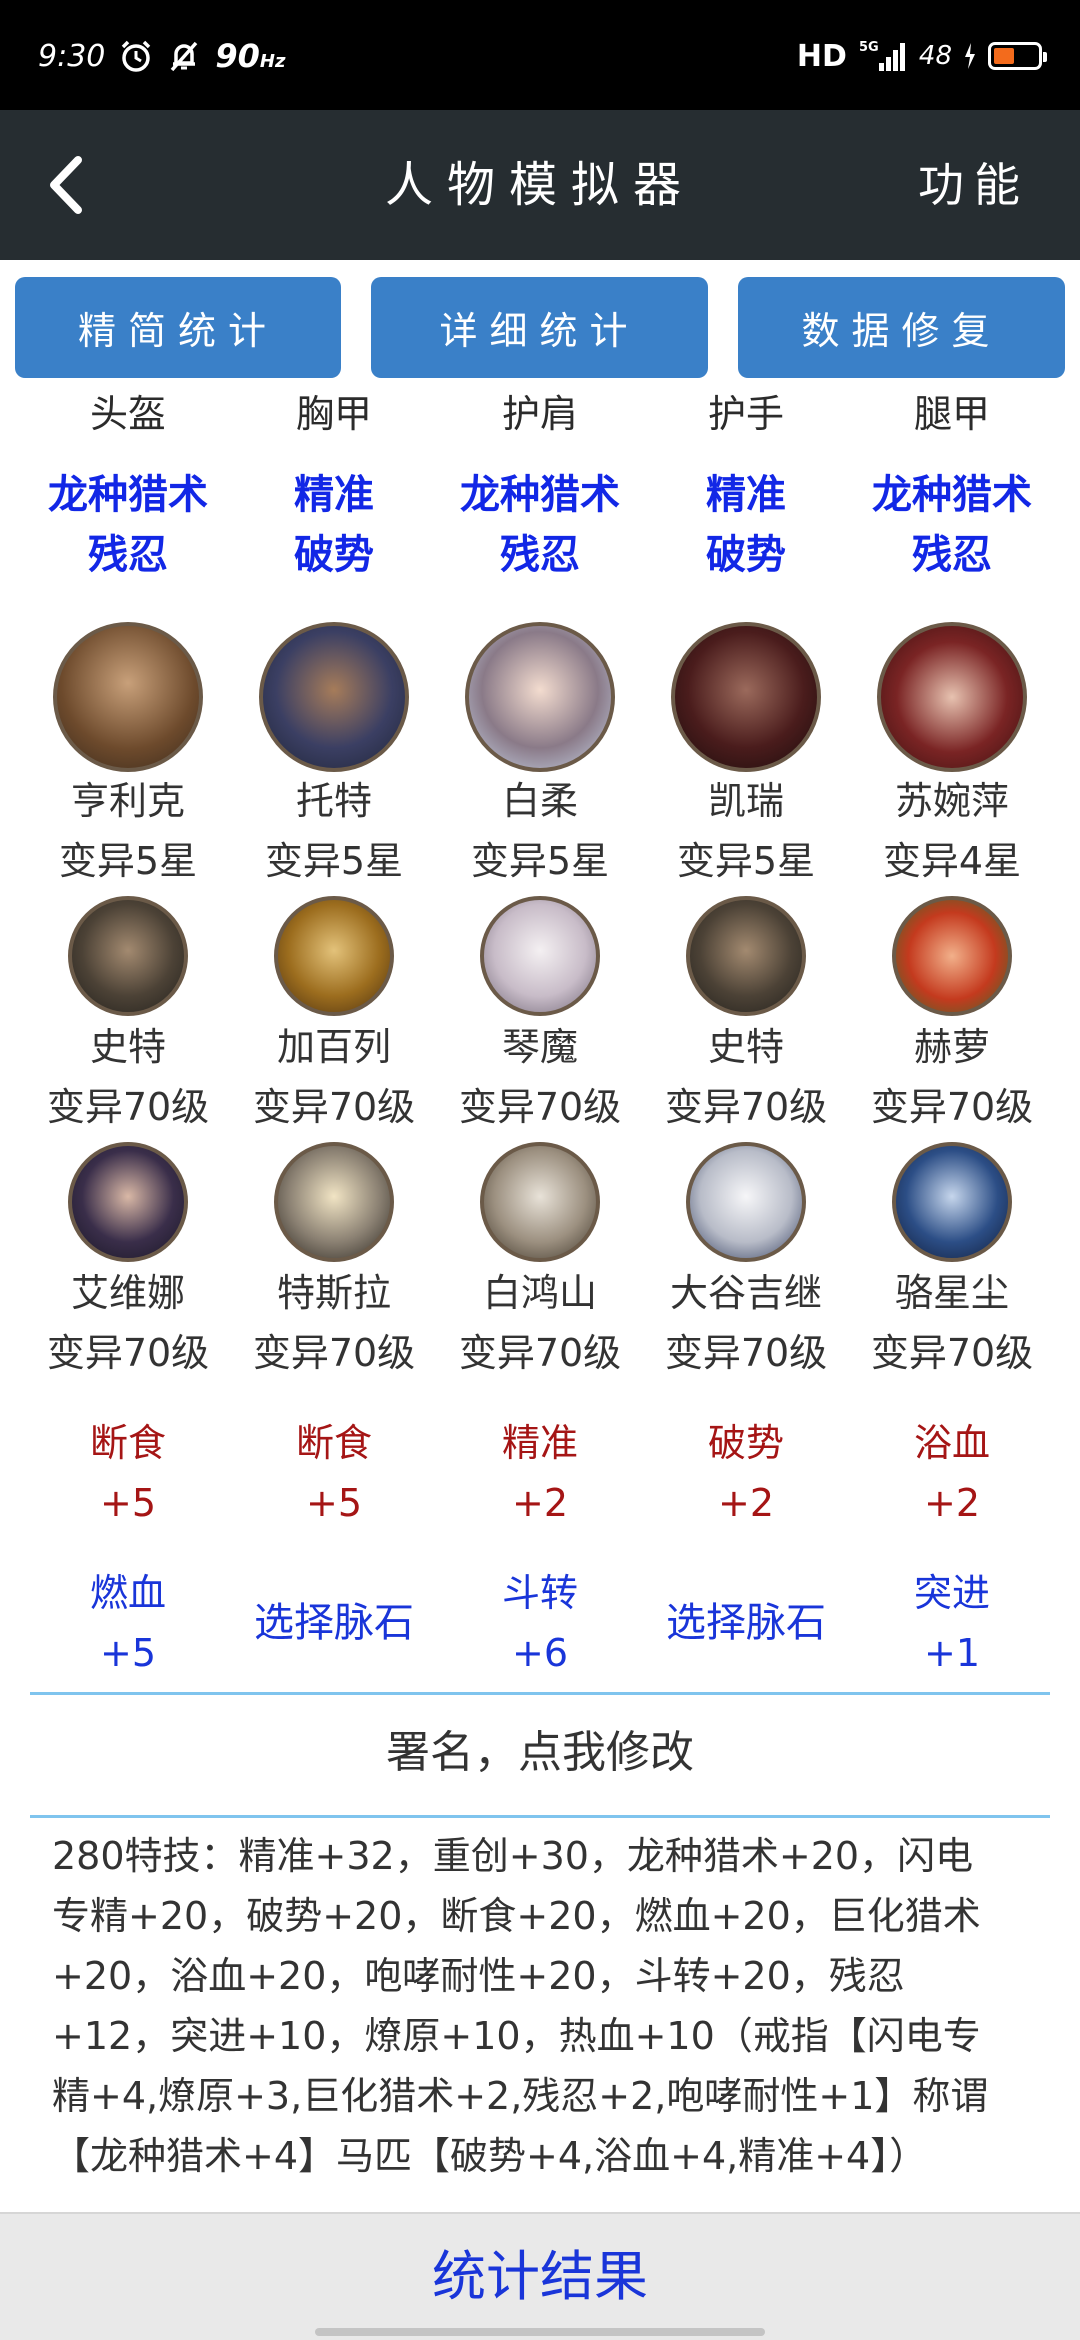 The width and height of the screenshot is (1080, 2340). What do you see at coordinates (184, 56) in the screenshot?
I see `mute-bell-icon` at bounding box center [184, 56].